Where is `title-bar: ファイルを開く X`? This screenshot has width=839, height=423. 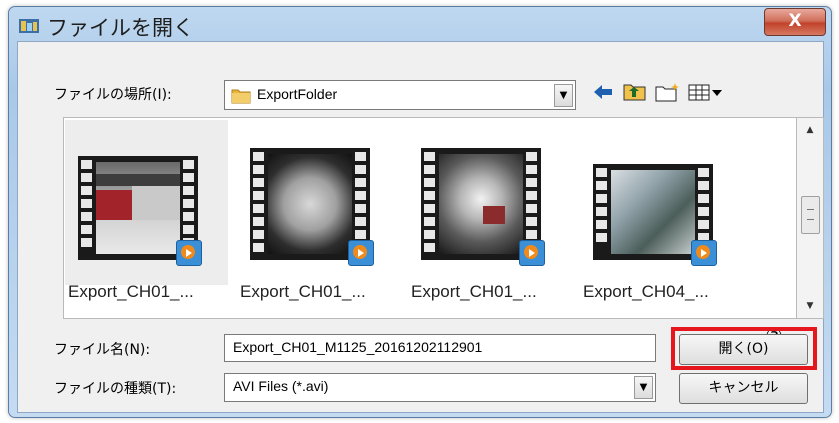
title-bar: ファイルを開く X is located at coordinates (420, 26).